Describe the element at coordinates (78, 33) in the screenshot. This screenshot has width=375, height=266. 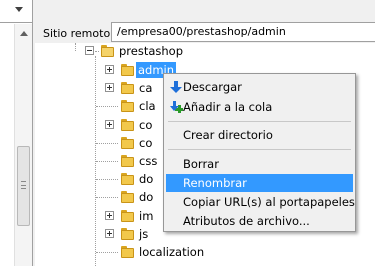
I see `remote-site-label: Sitio remoto:` at that location.